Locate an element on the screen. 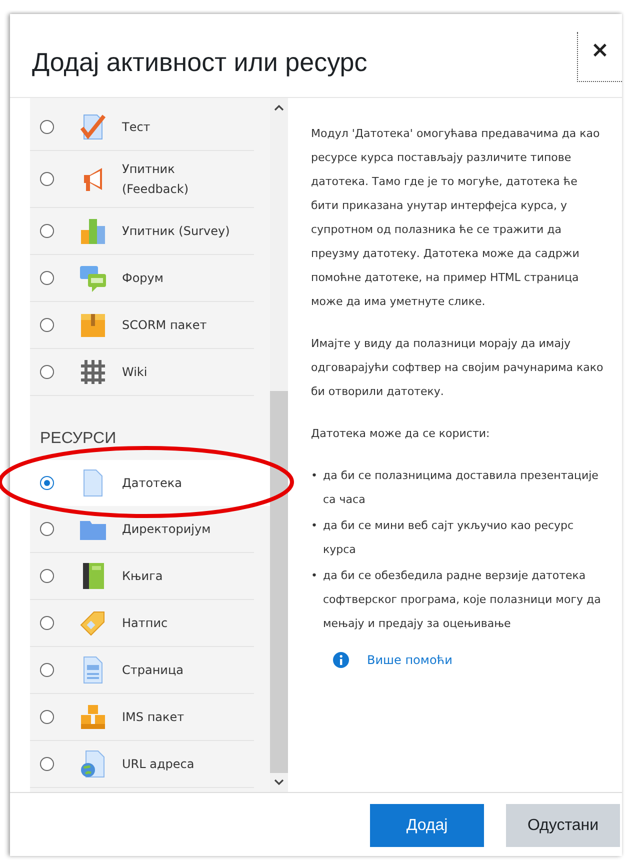 Image resolution: width=629 pixels, height=860 pixels. module-label: Форум is located at coordinates (143, 278).